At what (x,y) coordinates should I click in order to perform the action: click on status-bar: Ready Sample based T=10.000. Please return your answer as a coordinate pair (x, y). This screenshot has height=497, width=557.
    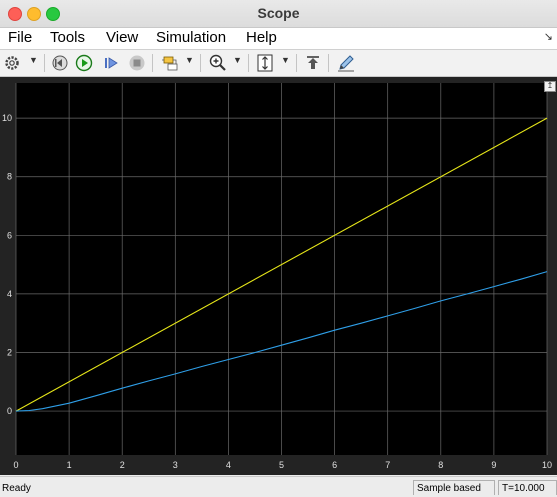
    Looking at the image, I should click on (278, 486).